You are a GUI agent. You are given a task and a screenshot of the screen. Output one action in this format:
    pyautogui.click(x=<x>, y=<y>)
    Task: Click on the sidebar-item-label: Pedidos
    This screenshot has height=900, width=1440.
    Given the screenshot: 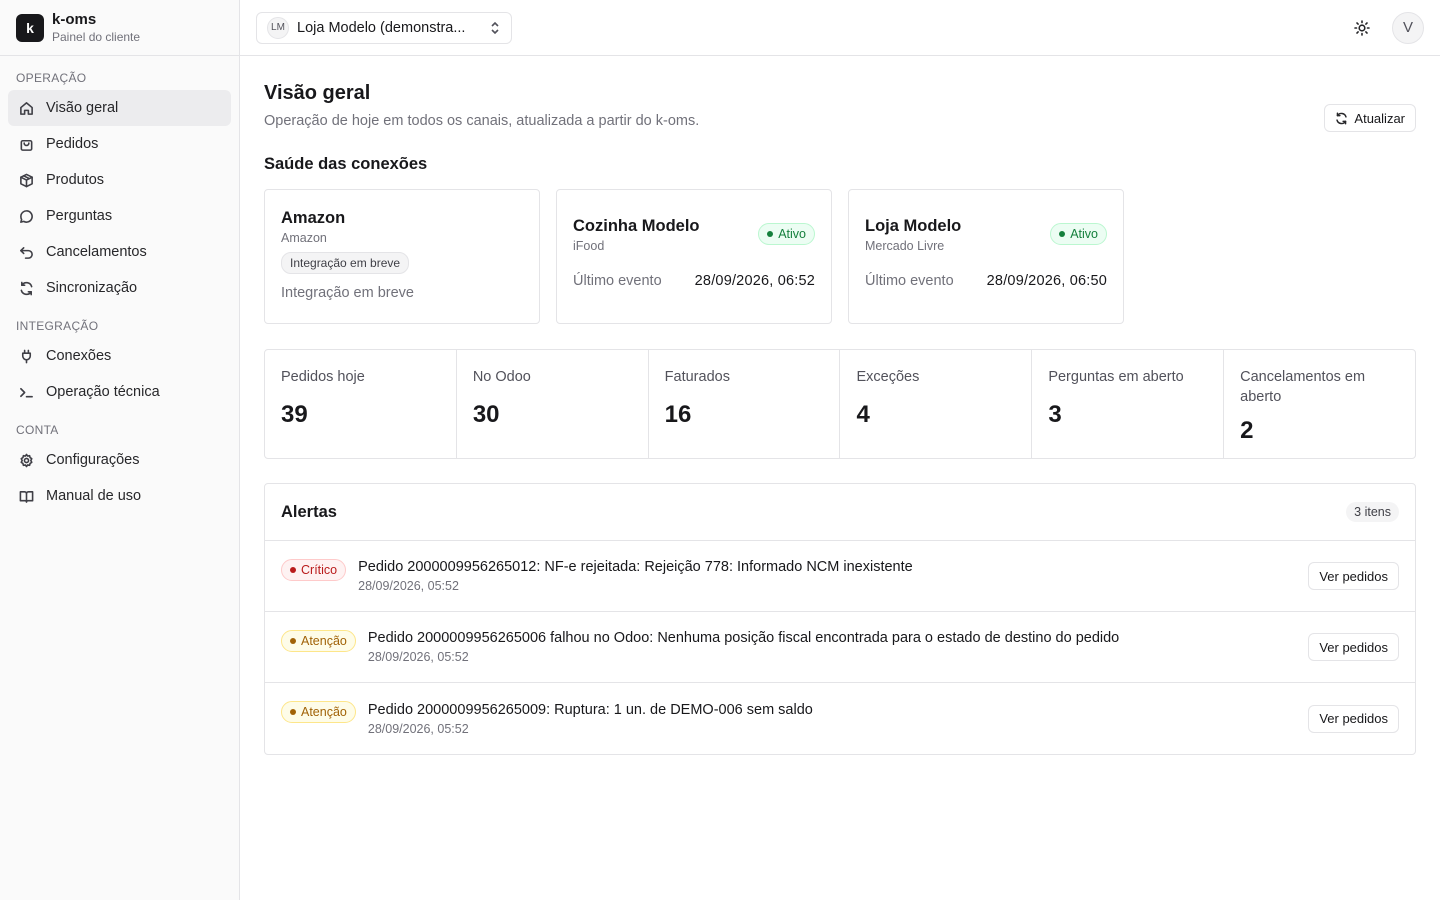 What is the action you would take?
    pyautogui.click(x=72, y=144)
    